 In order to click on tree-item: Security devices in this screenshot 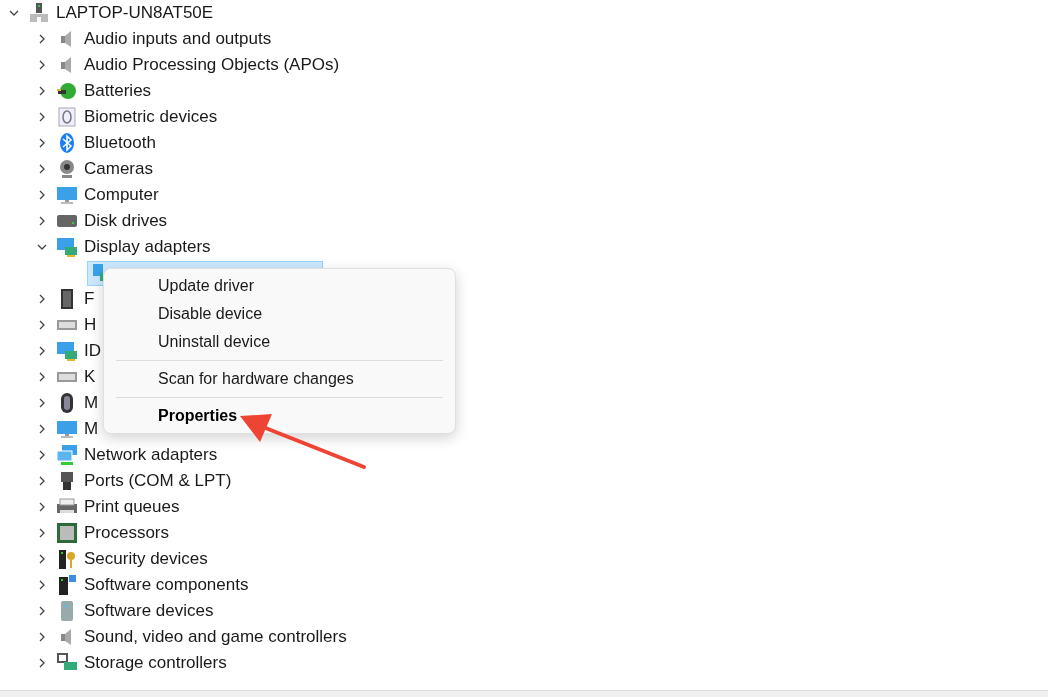, I will do `click(146, 559)`.